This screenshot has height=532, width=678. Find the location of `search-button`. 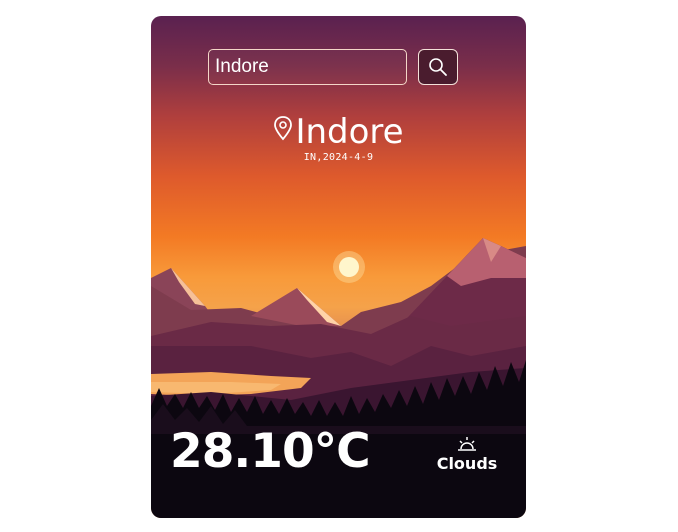

search-button is located at coordinates (438, 67).